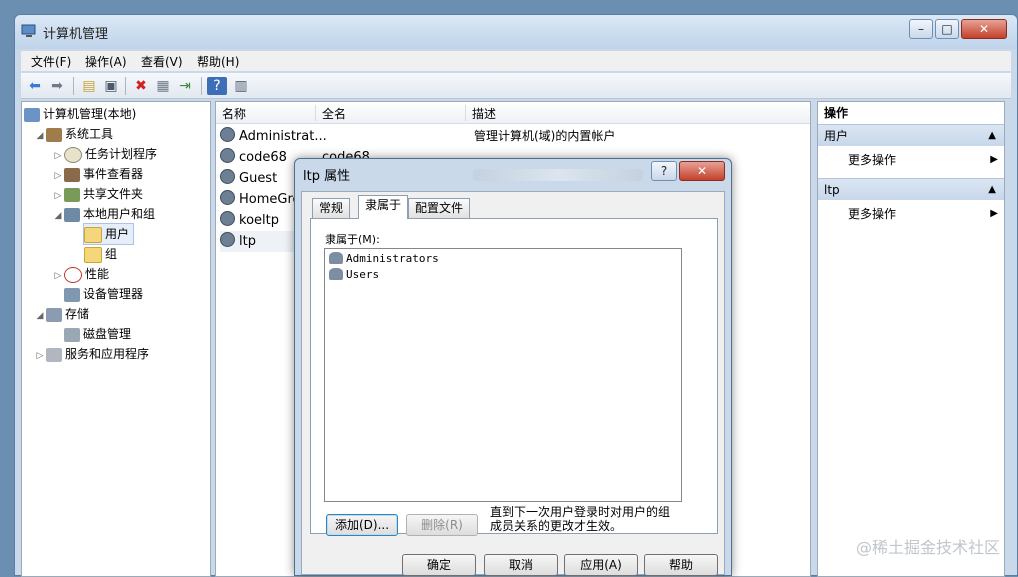  What do you see at coordinates (266, 113) in the screenshot?
I see `column-header-name: 名称` at bounding box center [266, 113].